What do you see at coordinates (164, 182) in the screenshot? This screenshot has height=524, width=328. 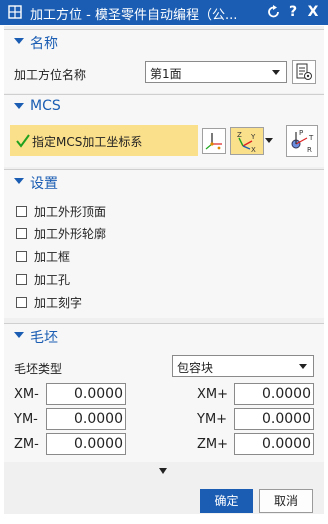 I see `section-settings-header: 设置` at bounding box center [164, 182].